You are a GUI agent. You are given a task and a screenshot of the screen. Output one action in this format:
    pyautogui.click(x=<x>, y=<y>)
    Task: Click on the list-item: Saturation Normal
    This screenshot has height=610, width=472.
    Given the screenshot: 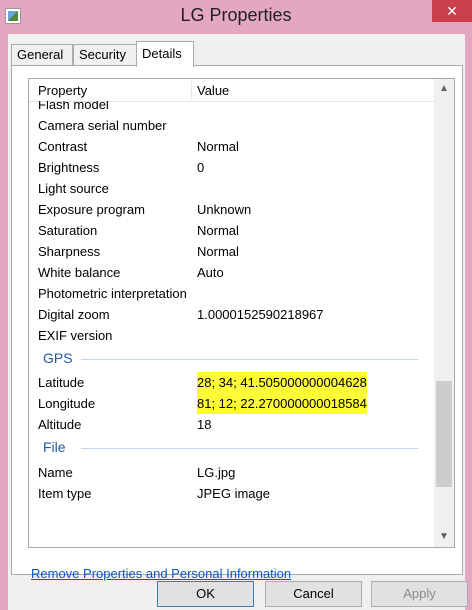 What is the action you would take?
    pyautogui.click(x=231, y=230)
    